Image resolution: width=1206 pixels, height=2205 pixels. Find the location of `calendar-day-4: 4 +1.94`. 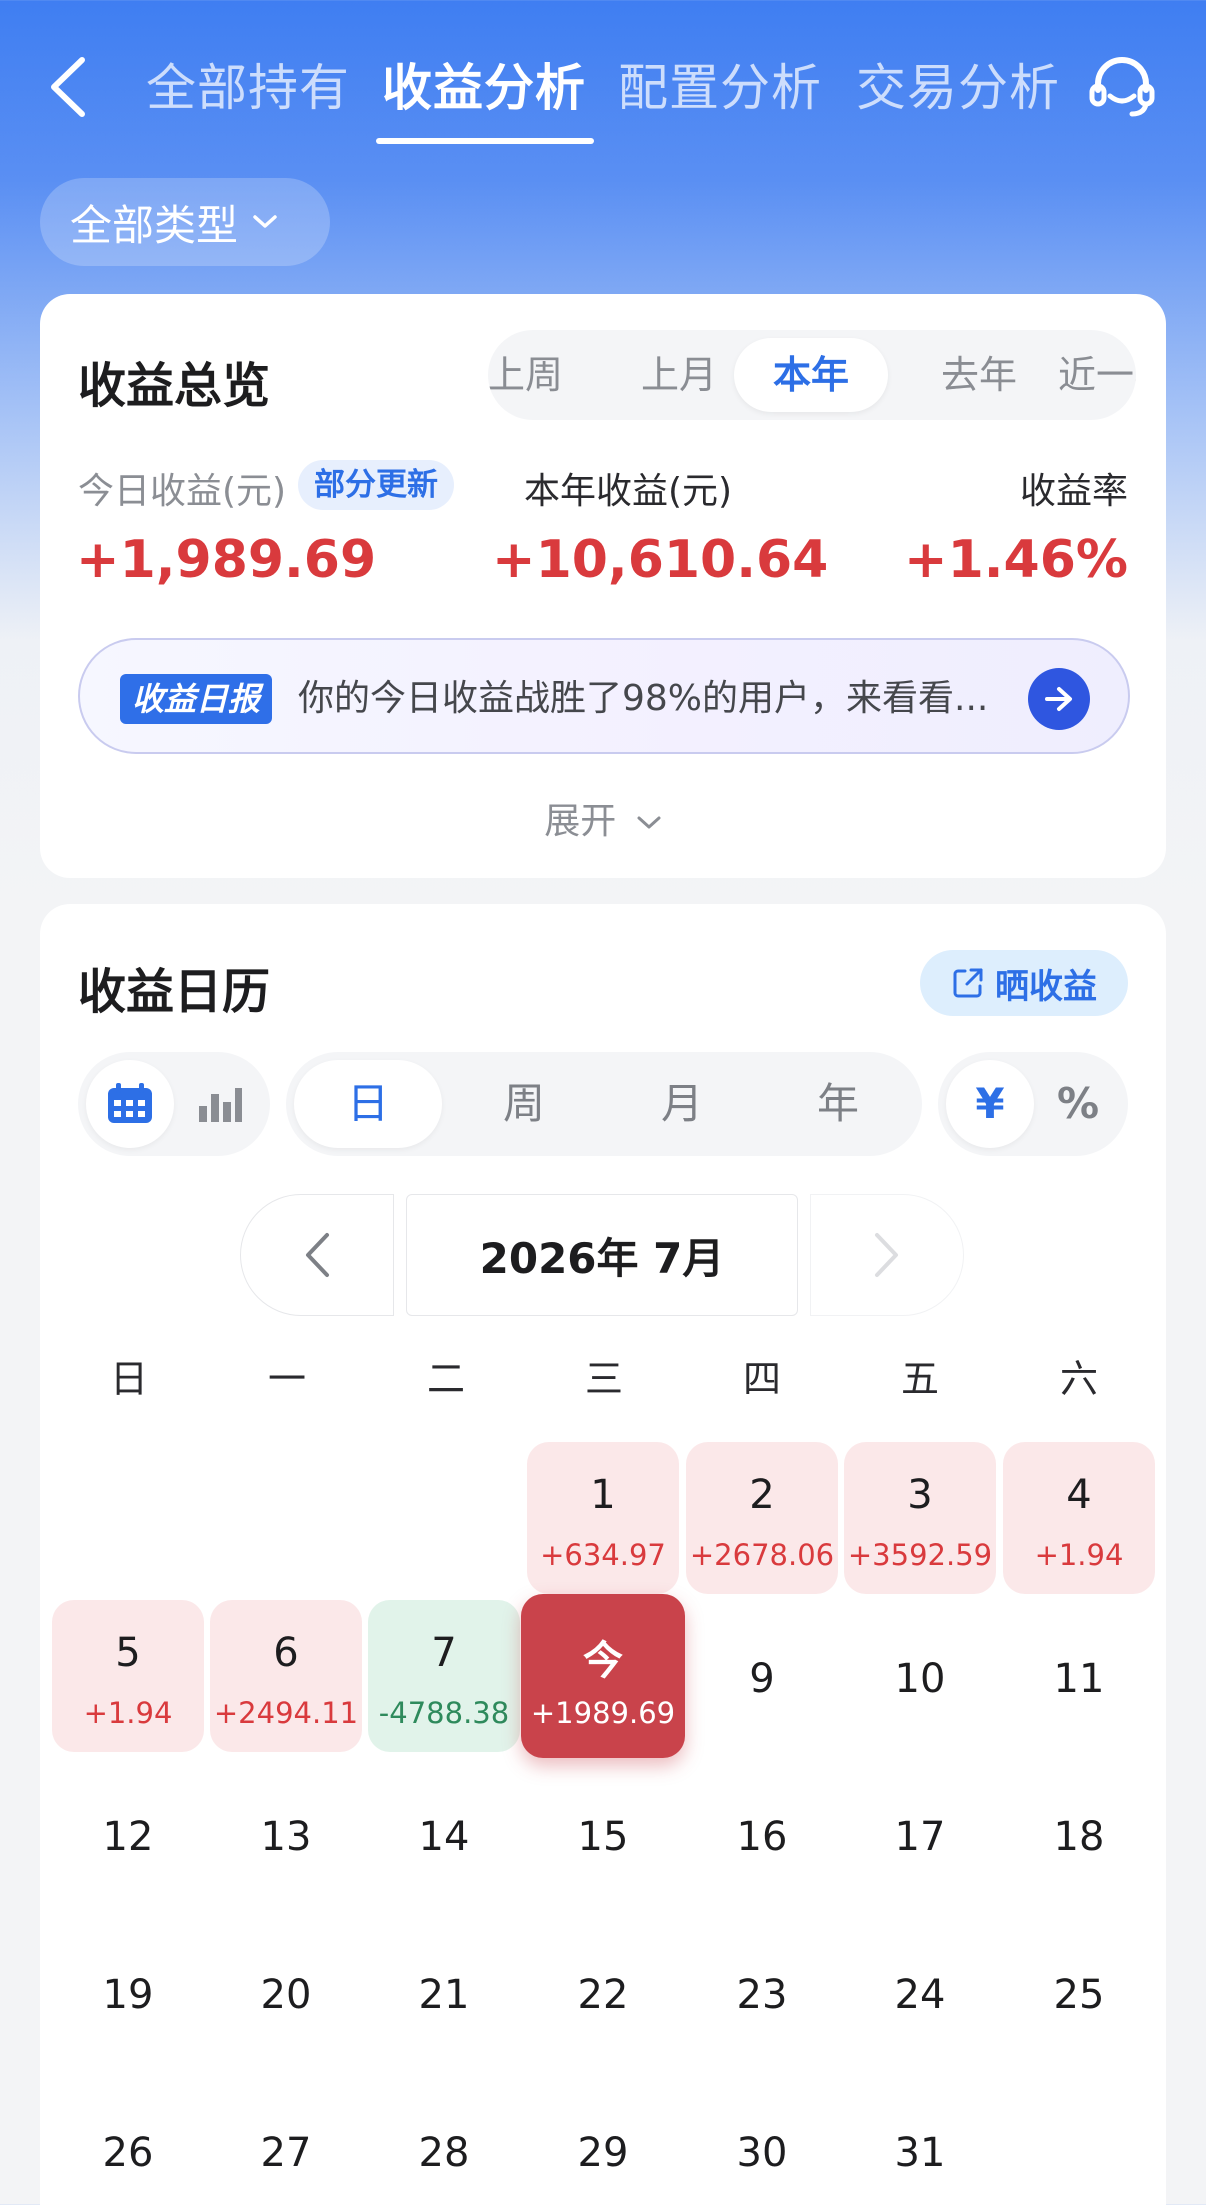

calendar-day-4: 4 +1.94 is located at coordinates (1079, 1518).